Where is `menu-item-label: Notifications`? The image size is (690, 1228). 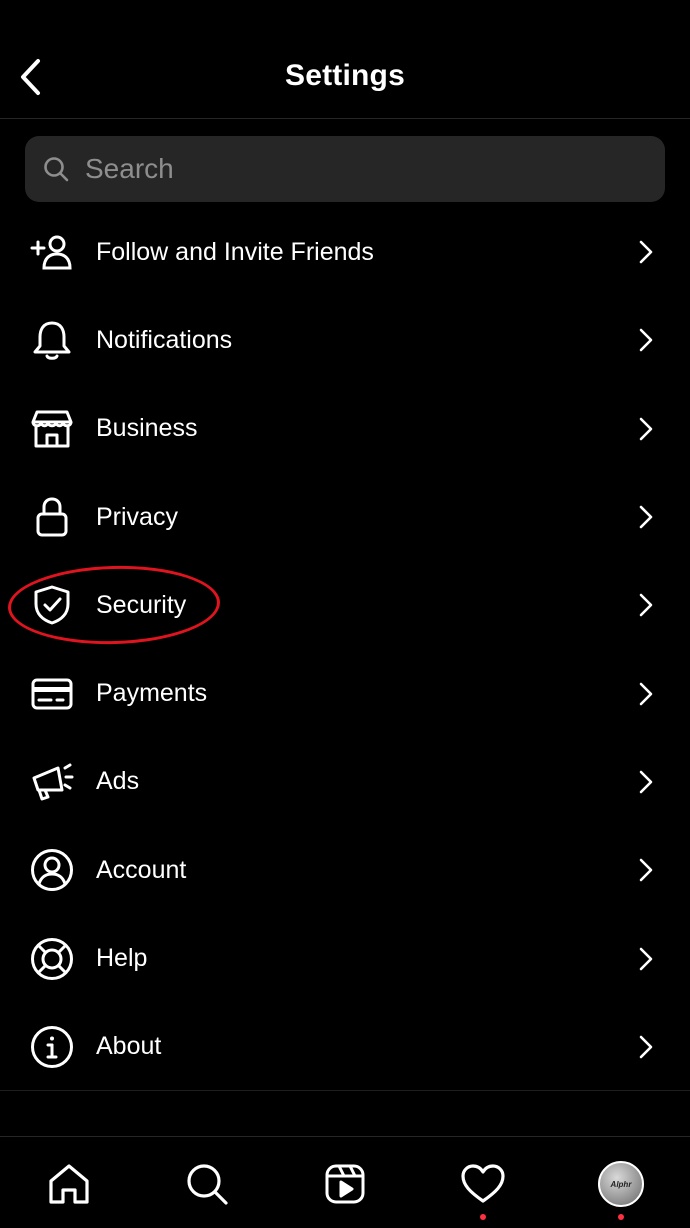 menu-item-label: Notifications is located at coordinates (164, 339).